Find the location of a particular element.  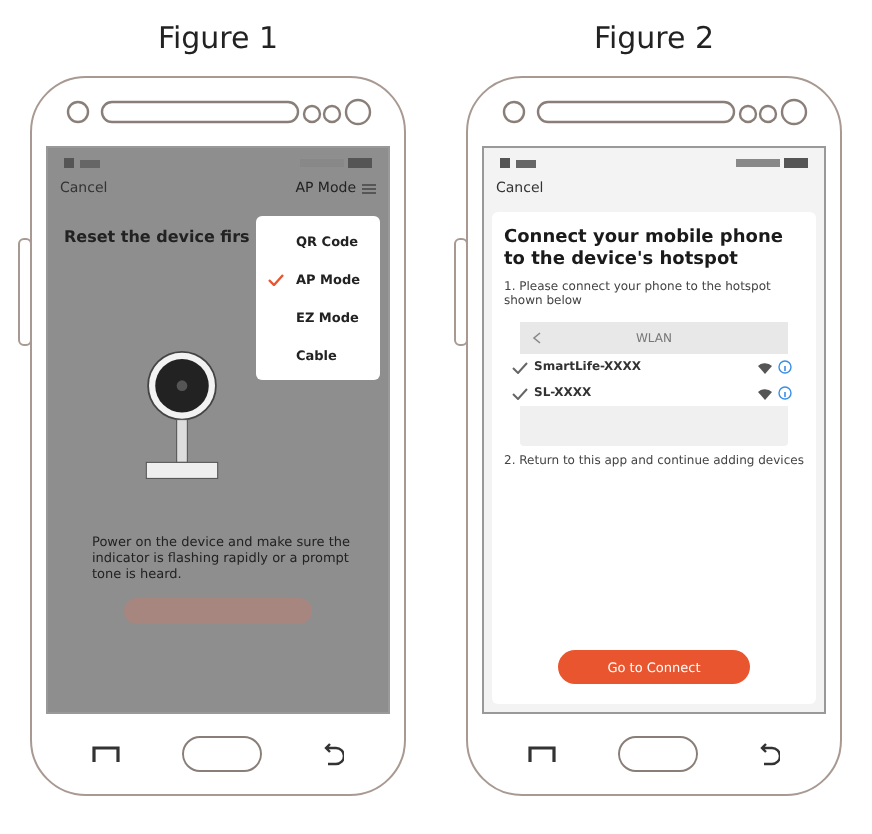

screen-title: Reset the device firs is located at coordinates (157, 236).